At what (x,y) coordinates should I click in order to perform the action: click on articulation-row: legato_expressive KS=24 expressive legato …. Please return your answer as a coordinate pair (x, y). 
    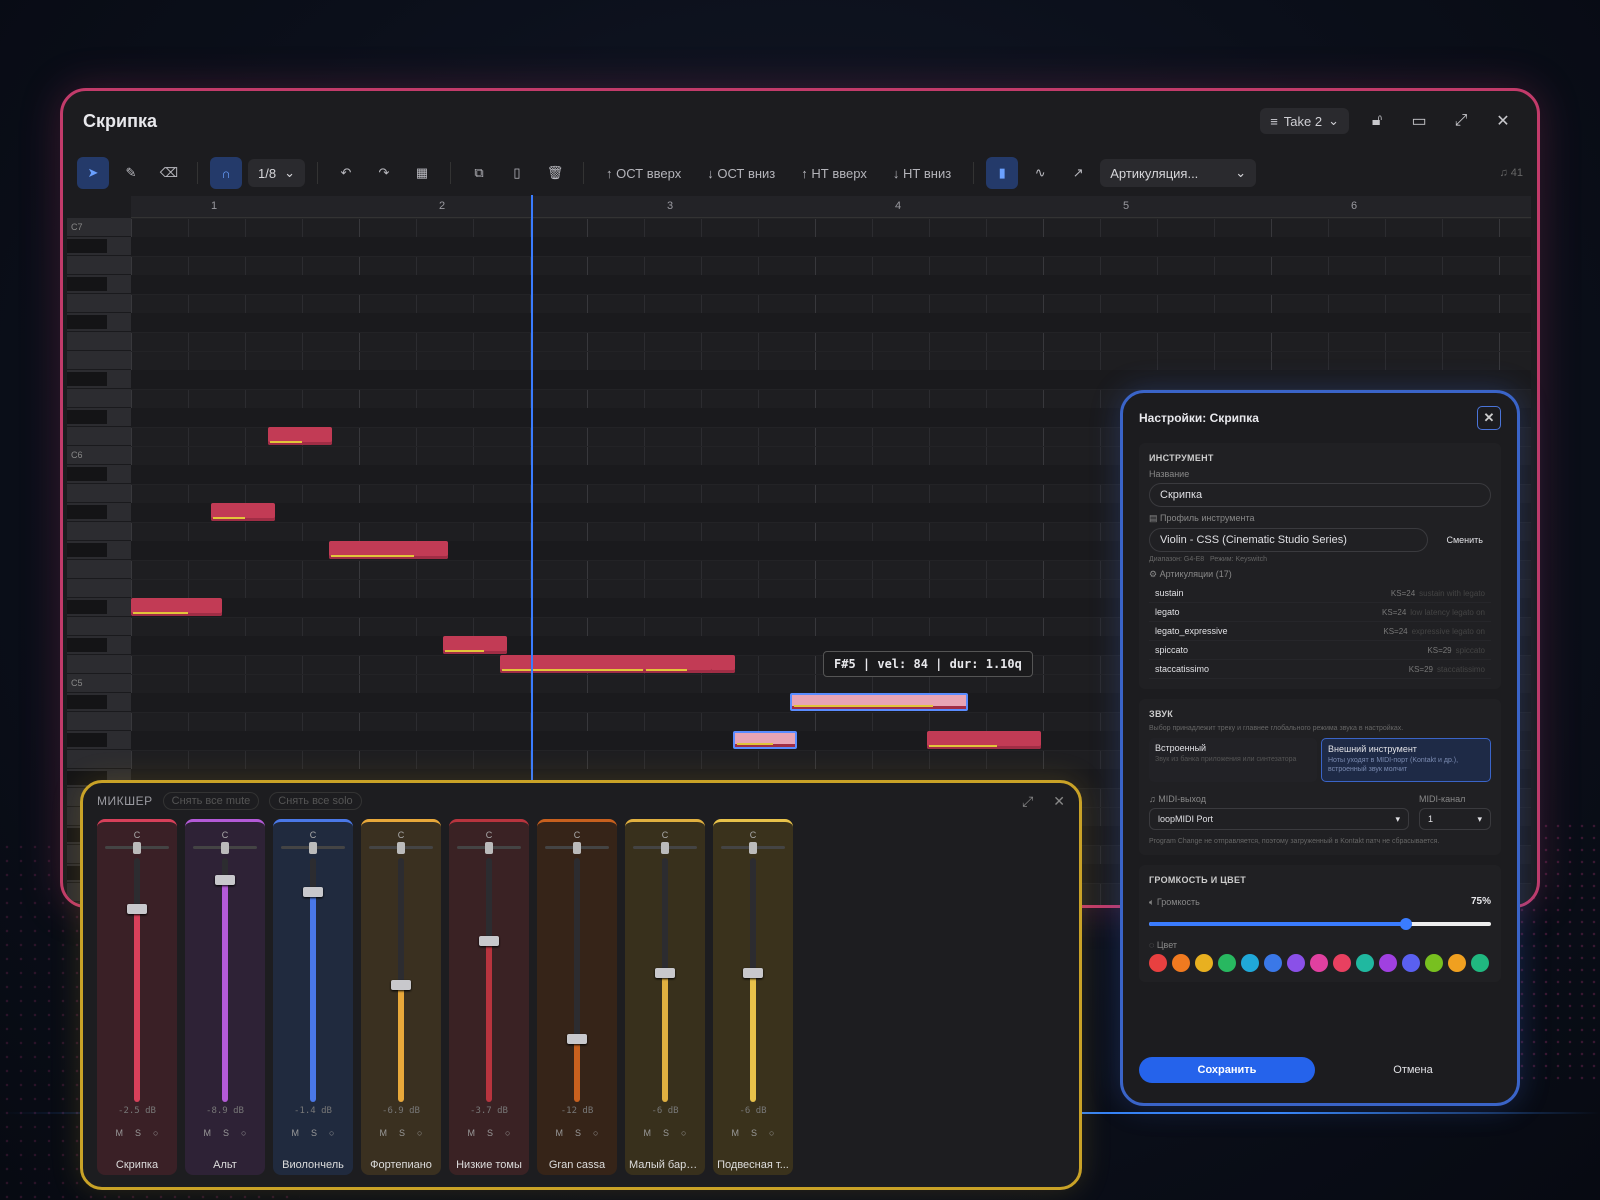
    Looking at the image, I should click on (1320, 631).